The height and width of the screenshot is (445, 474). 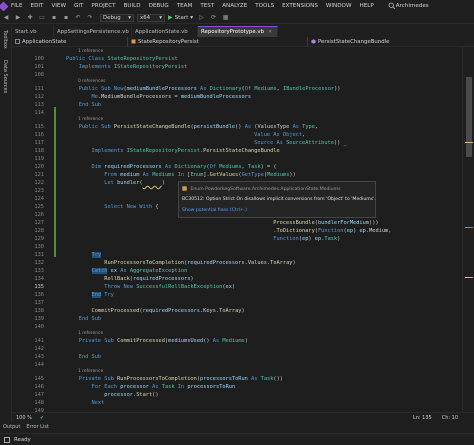 I want to click on code-text: End Sub, so click(x=90, y=105).